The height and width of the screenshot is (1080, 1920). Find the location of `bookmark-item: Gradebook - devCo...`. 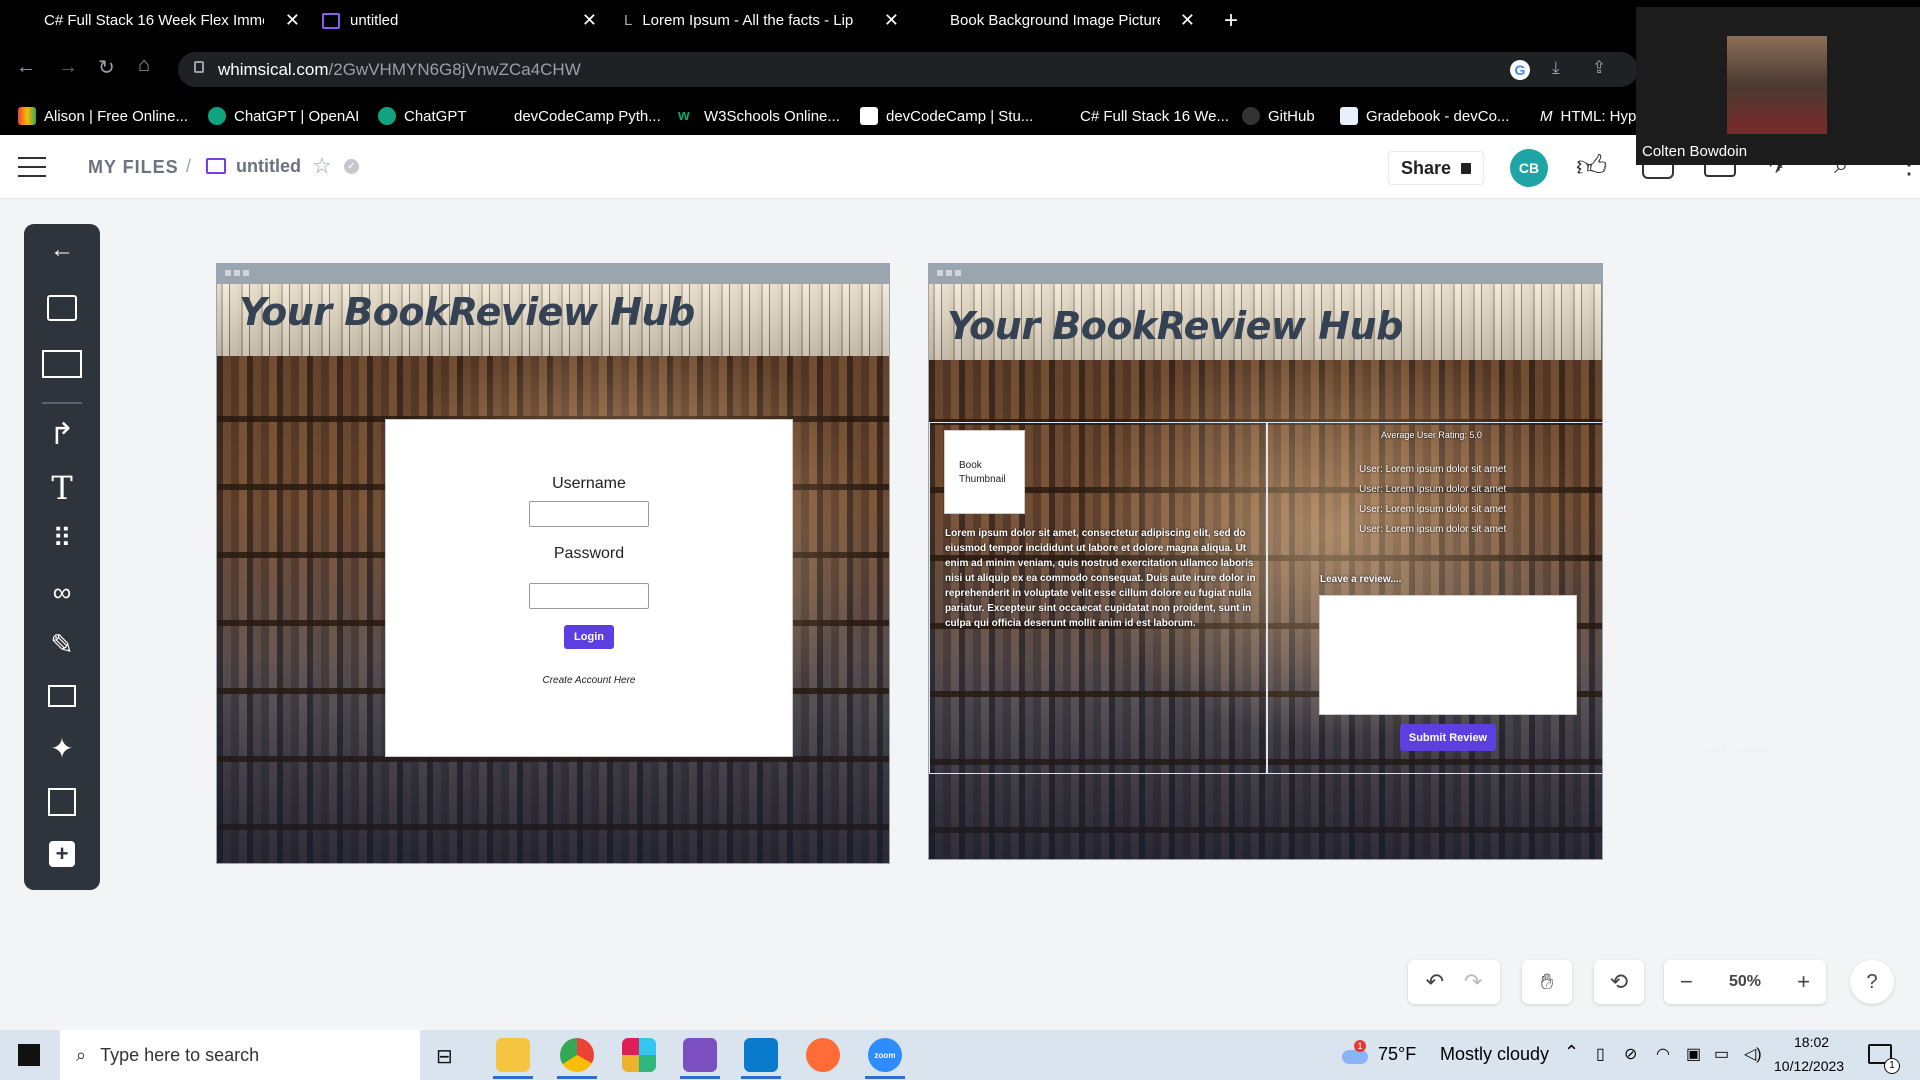

bookmark-item: Gradebook - devCo... is located at coordinates (1424, 116).